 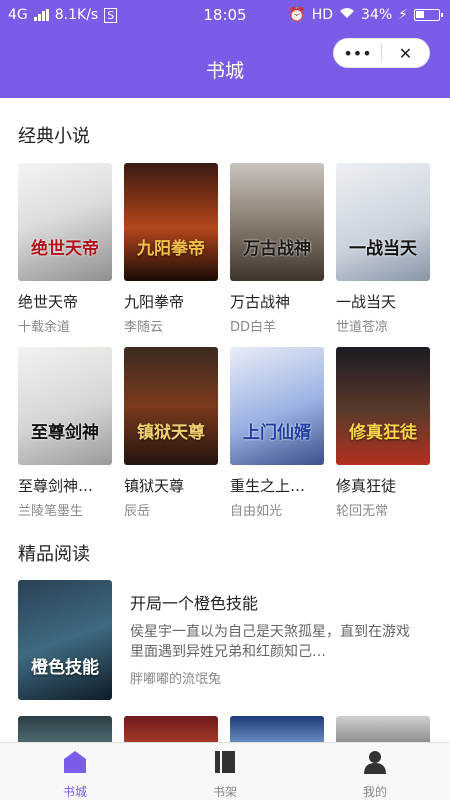 I want to click on book-card: 上门仙婿 重生之上… 自由如光, so click(x=277, y=439).